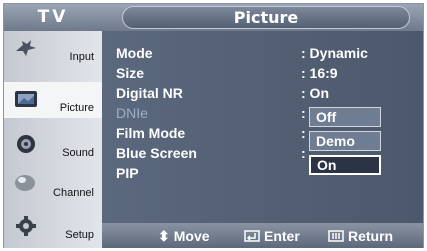 This screenshot has width=427, height=251. What do you see at coordinates (127, 173) in the screenshot?
I see `menu-row-pip-label: PIP` at bounding box center [127, 173].